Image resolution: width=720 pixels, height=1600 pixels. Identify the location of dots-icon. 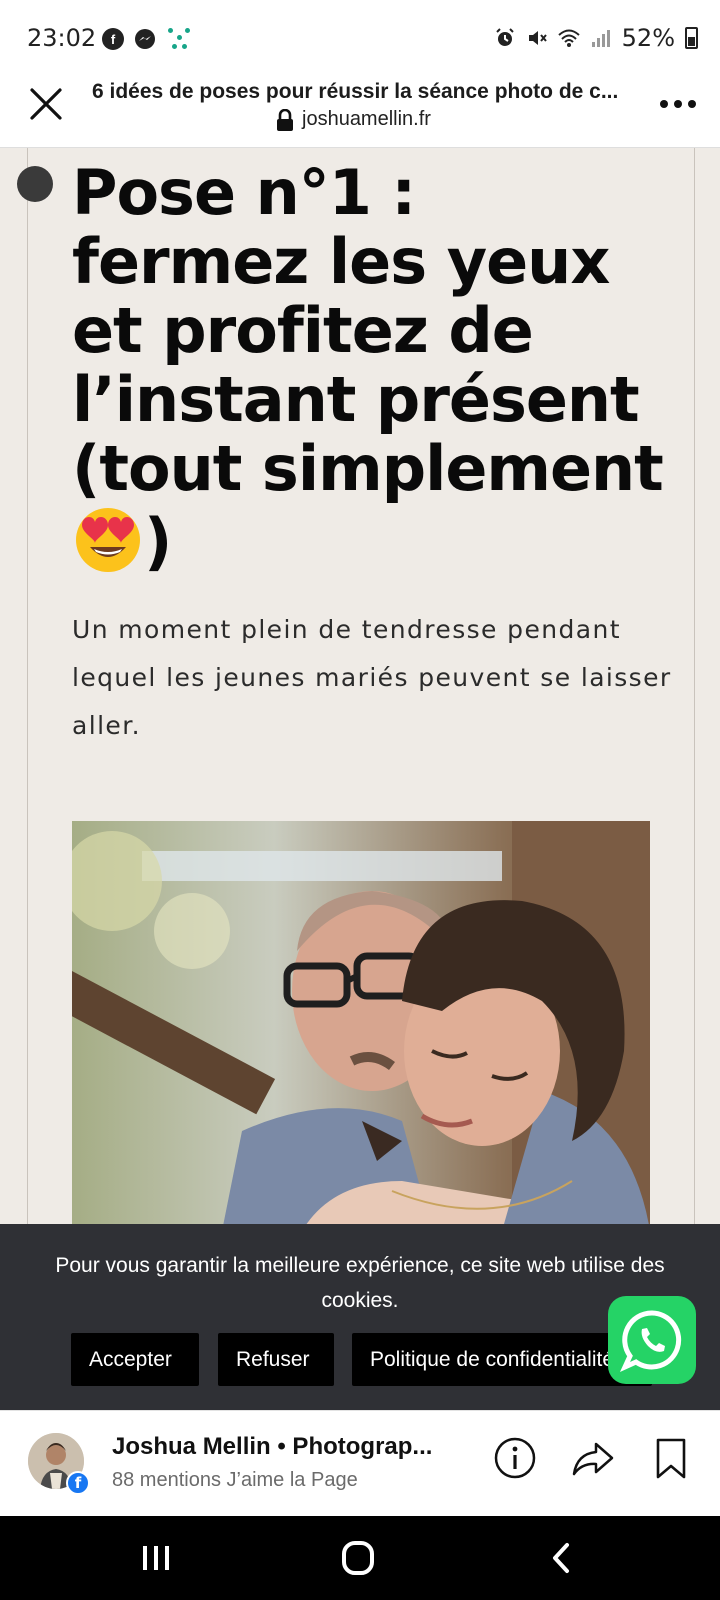
(179, 39).